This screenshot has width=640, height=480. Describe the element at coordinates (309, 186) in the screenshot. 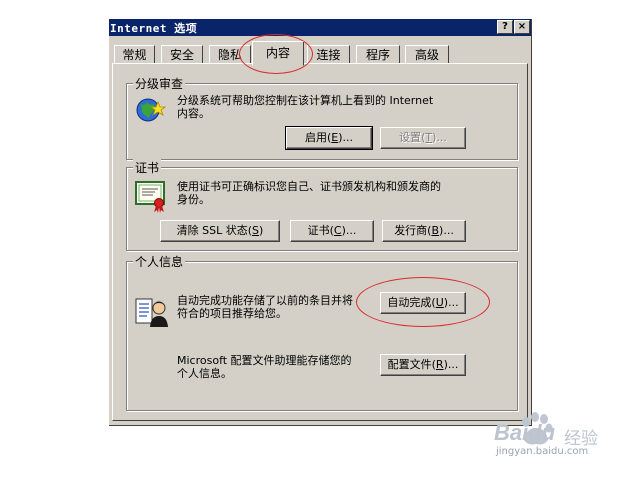

I see `certificates-description-line1: 使用证书可正确标识您自己、证书颁发机构和颁发商的` at that location.